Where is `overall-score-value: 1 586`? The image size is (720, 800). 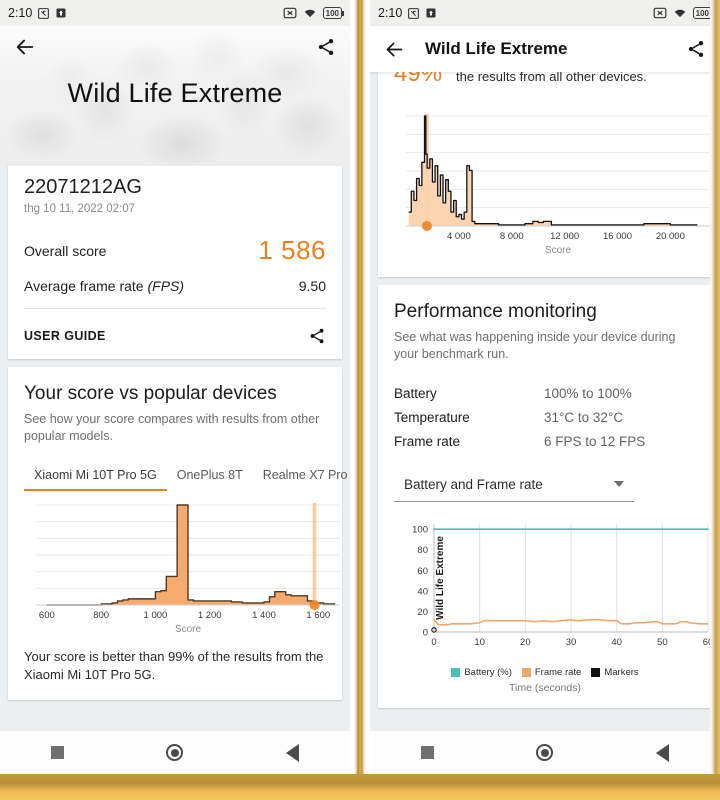
overall-score-value: 1 586 is located at coordinates (292, 250).